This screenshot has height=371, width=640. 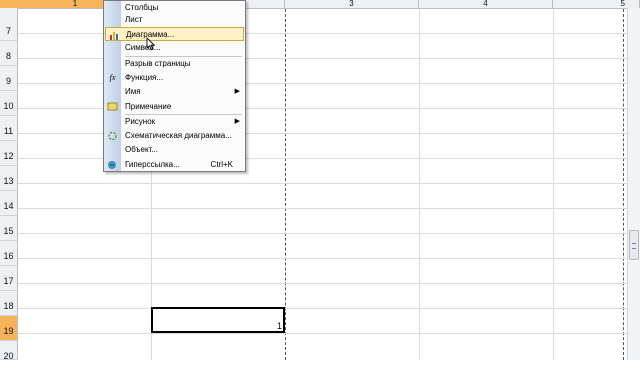 I want to click on scrollbar-thumb, so click(x=634, y=245).